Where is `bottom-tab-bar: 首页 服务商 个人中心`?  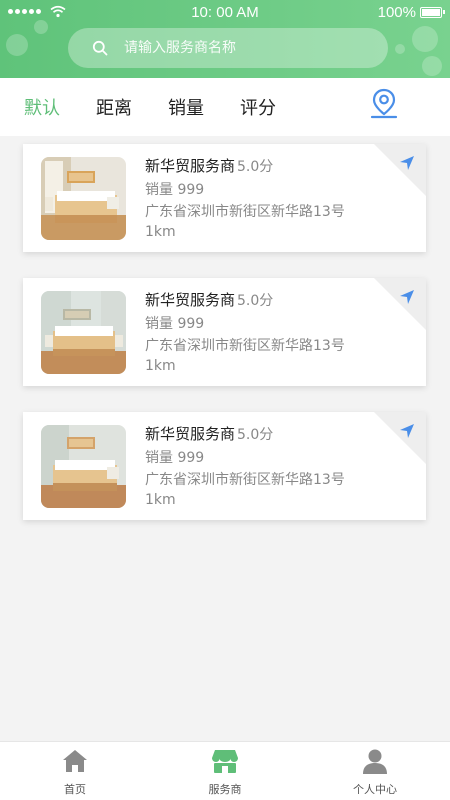 bottom-tab-bar: 首页 服务商 个人中心 is located at coordinates (225, 770).